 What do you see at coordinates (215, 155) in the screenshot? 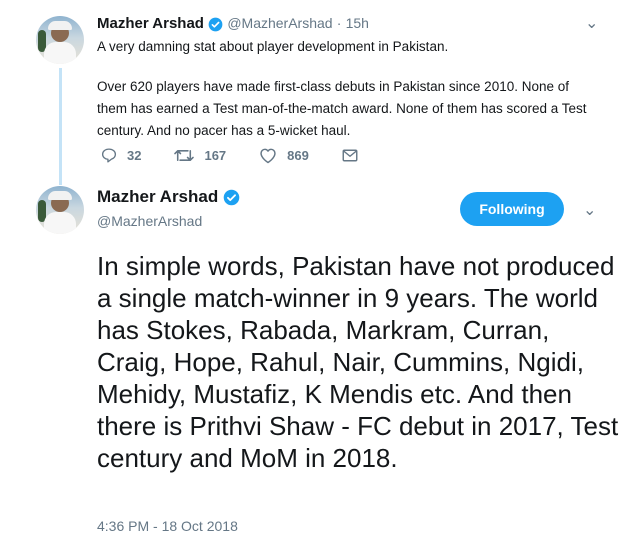
I see `retweet-count: 167` at bounding box center [215, 155].